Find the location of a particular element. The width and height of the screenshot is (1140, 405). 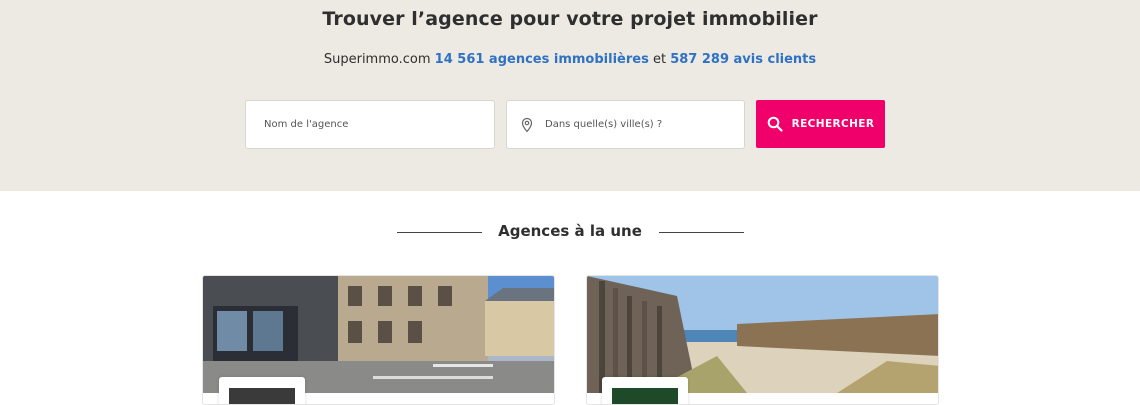

search-button: RECHERCHER is located at coordinates (820, 124).